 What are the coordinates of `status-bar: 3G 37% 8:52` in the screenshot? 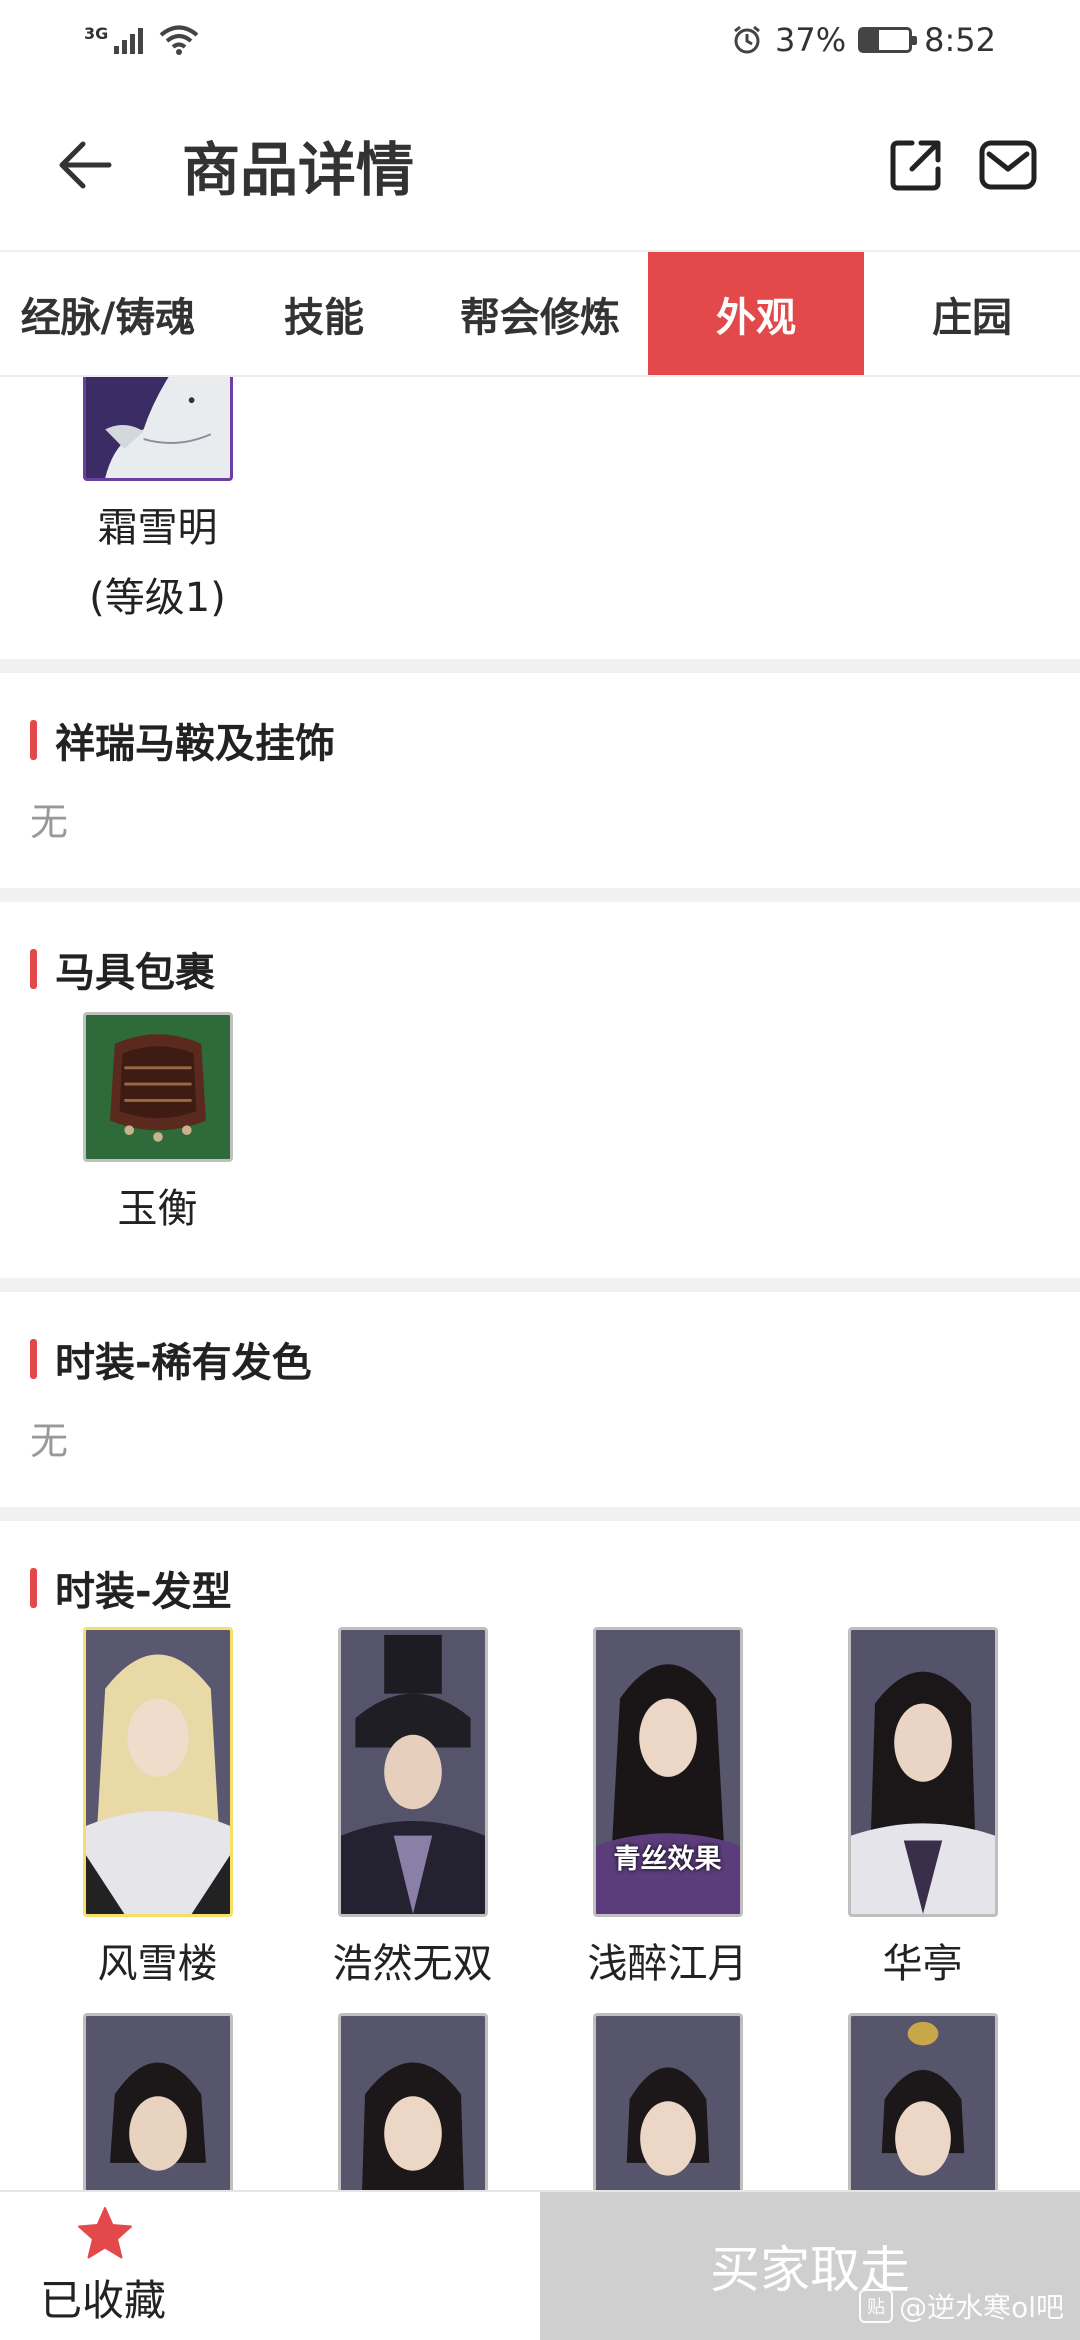 It's located at (540, 40).